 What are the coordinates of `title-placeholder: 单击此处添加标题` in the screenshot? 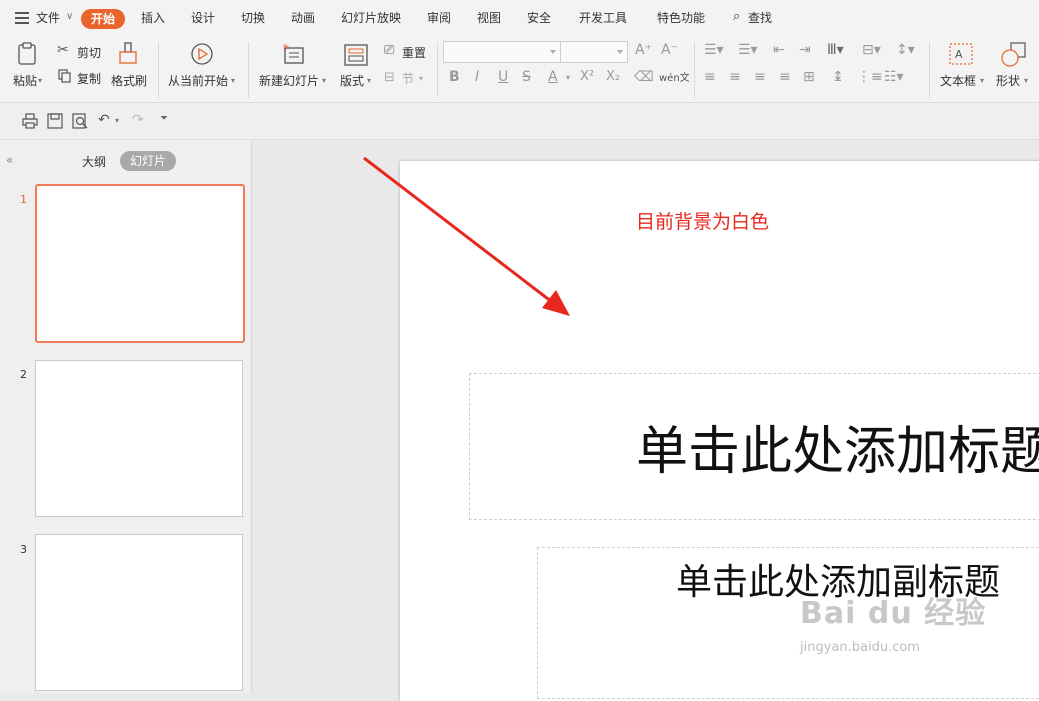 It's located at (754, 446).